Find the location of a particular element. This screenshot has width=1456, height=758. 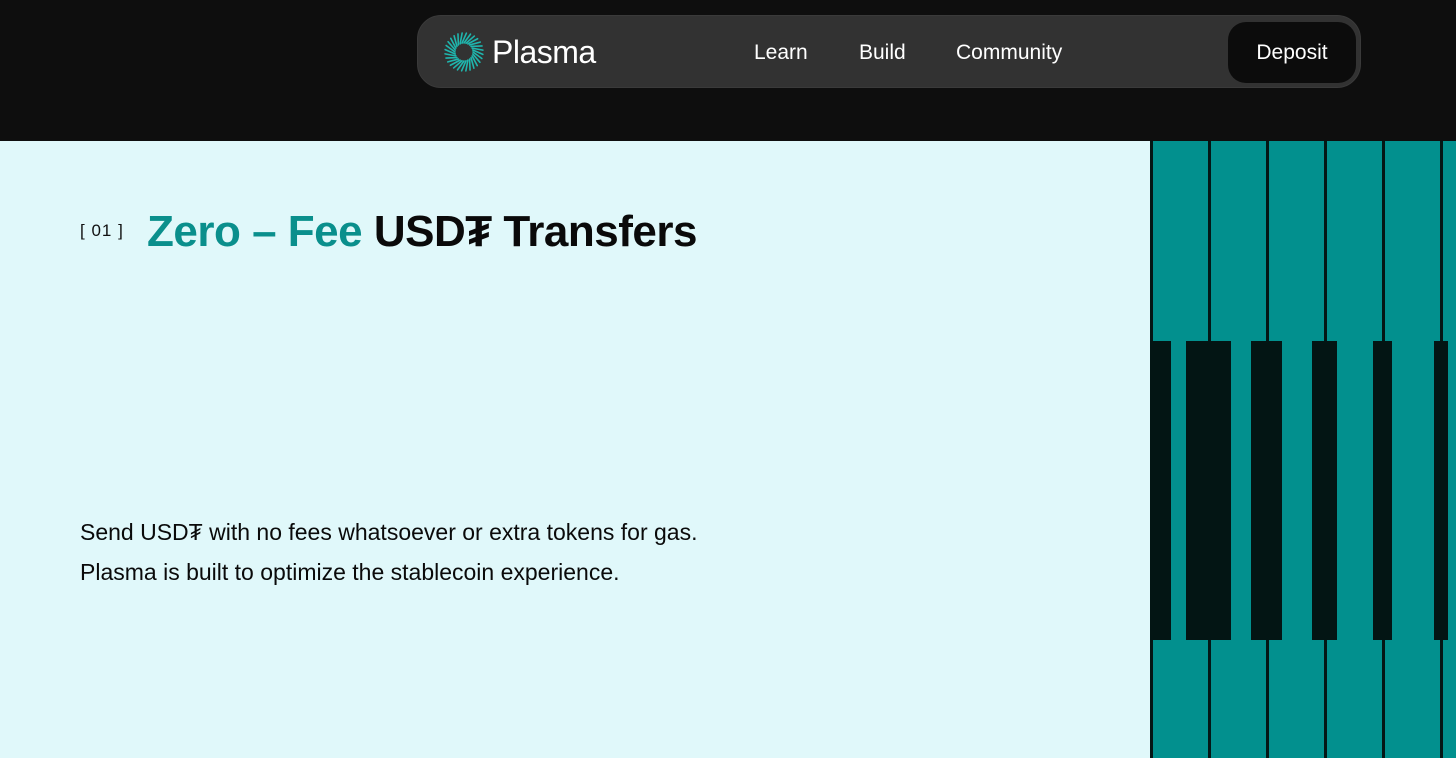

hero-headline: Zero – Fee USD₮ Transfers is located at coordinates (422, 232).